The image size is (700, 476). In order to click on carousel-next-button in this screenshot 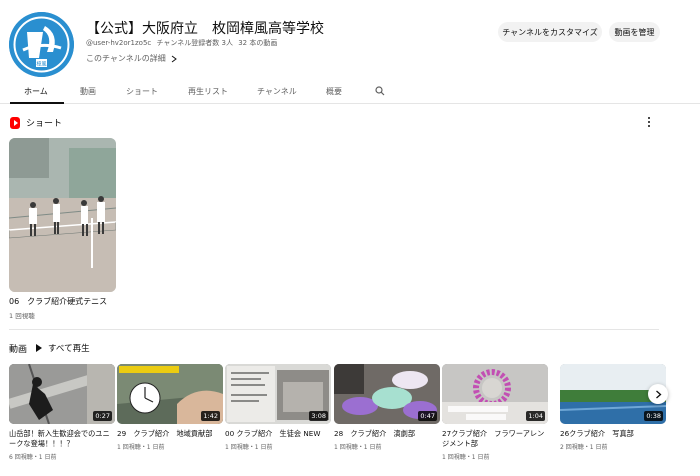, I will do `click(658, 394)`.